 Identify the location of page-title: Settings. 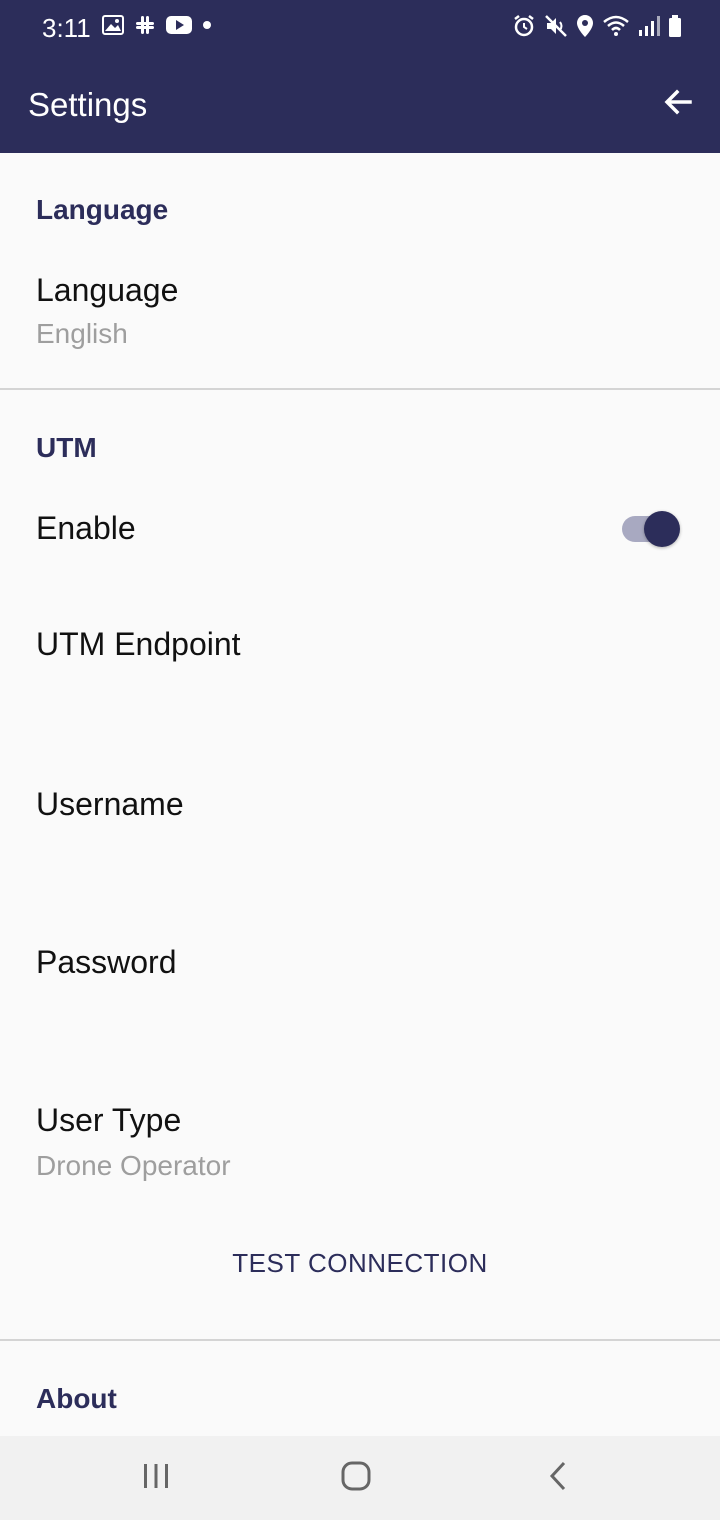
(88, 104).